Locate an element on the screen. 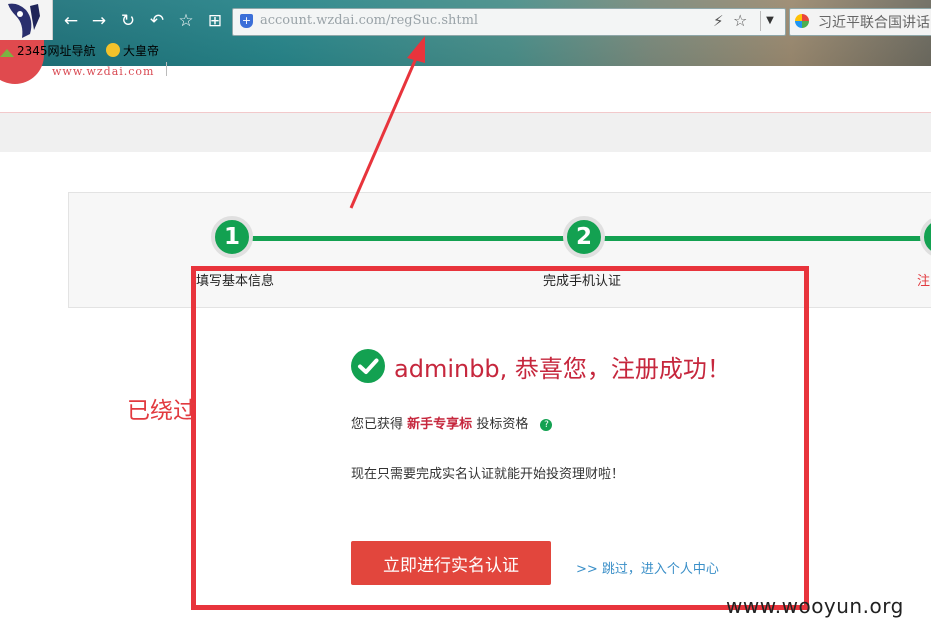 This screenshot has width=931, height=635. address-url: account.wzdai.com/regSuc.shtml is located at coordinates (369, 20).